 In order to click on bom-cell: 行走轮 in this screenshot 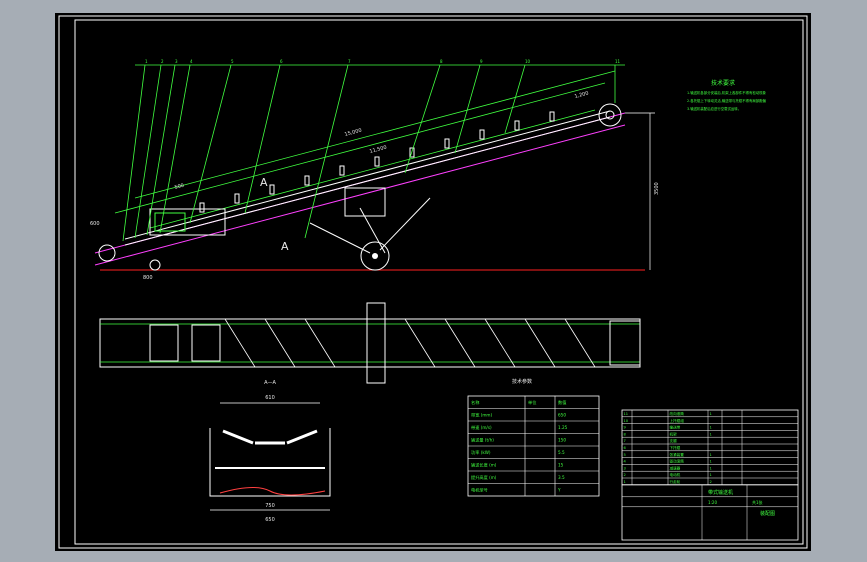, I will do `click(675, 481)`.